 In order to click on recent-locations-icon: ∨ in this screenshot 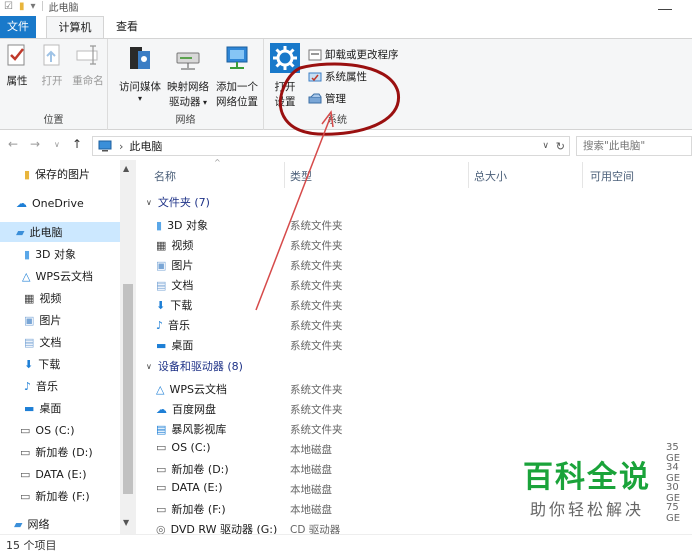, I will do `click(57, 144)`.